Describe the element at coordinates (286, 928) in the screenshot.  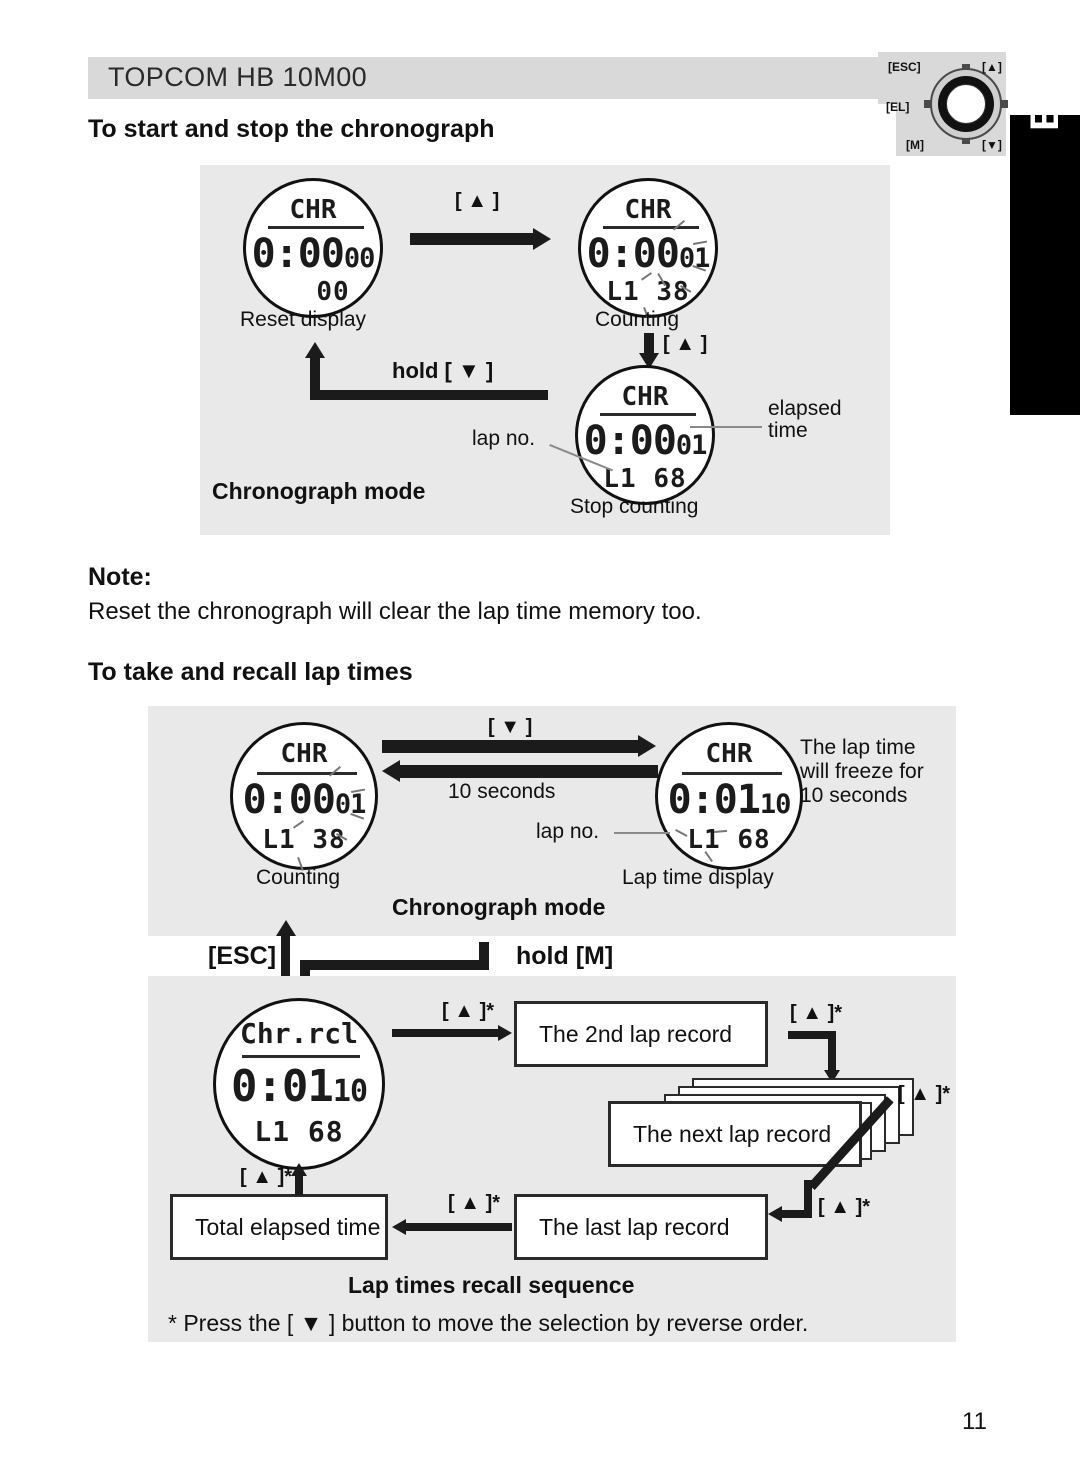
I see `esc-arrow-head` at that location.